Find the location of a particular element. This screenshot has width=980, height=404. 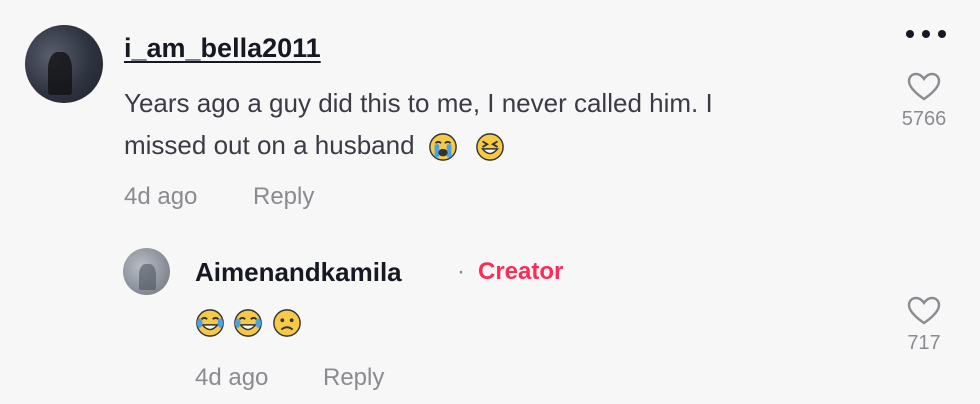

confused-face-icon is located at coordinates (287, 323).